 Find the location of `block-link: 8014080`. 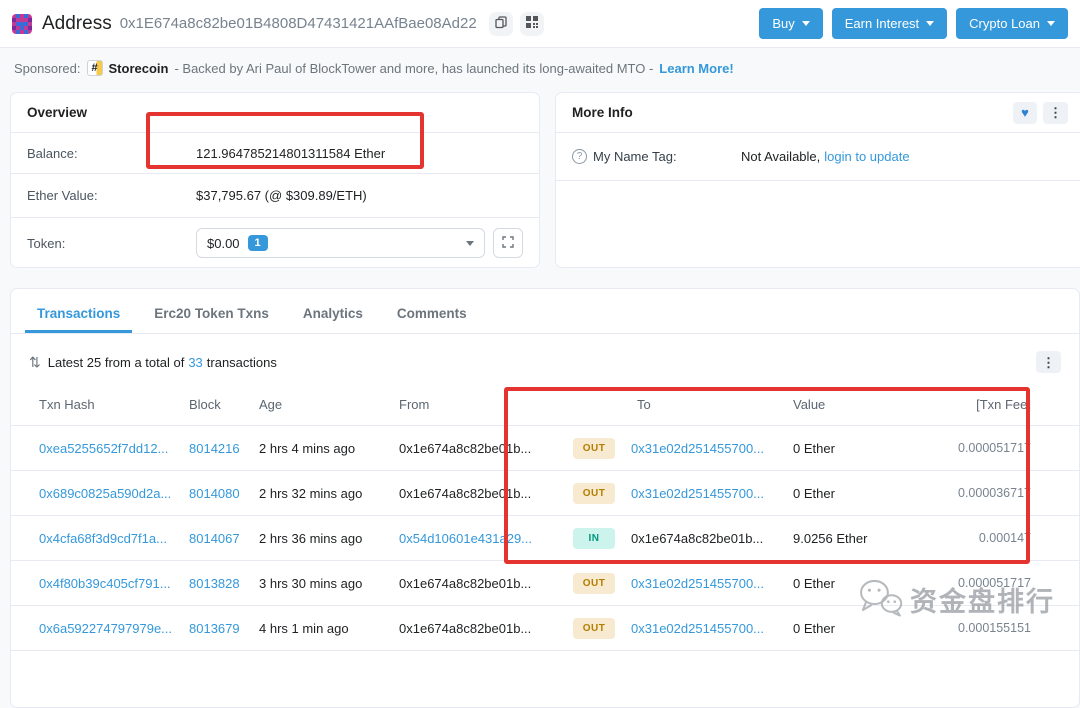

block-link: 8014080 is located at coordinates (224, 493).